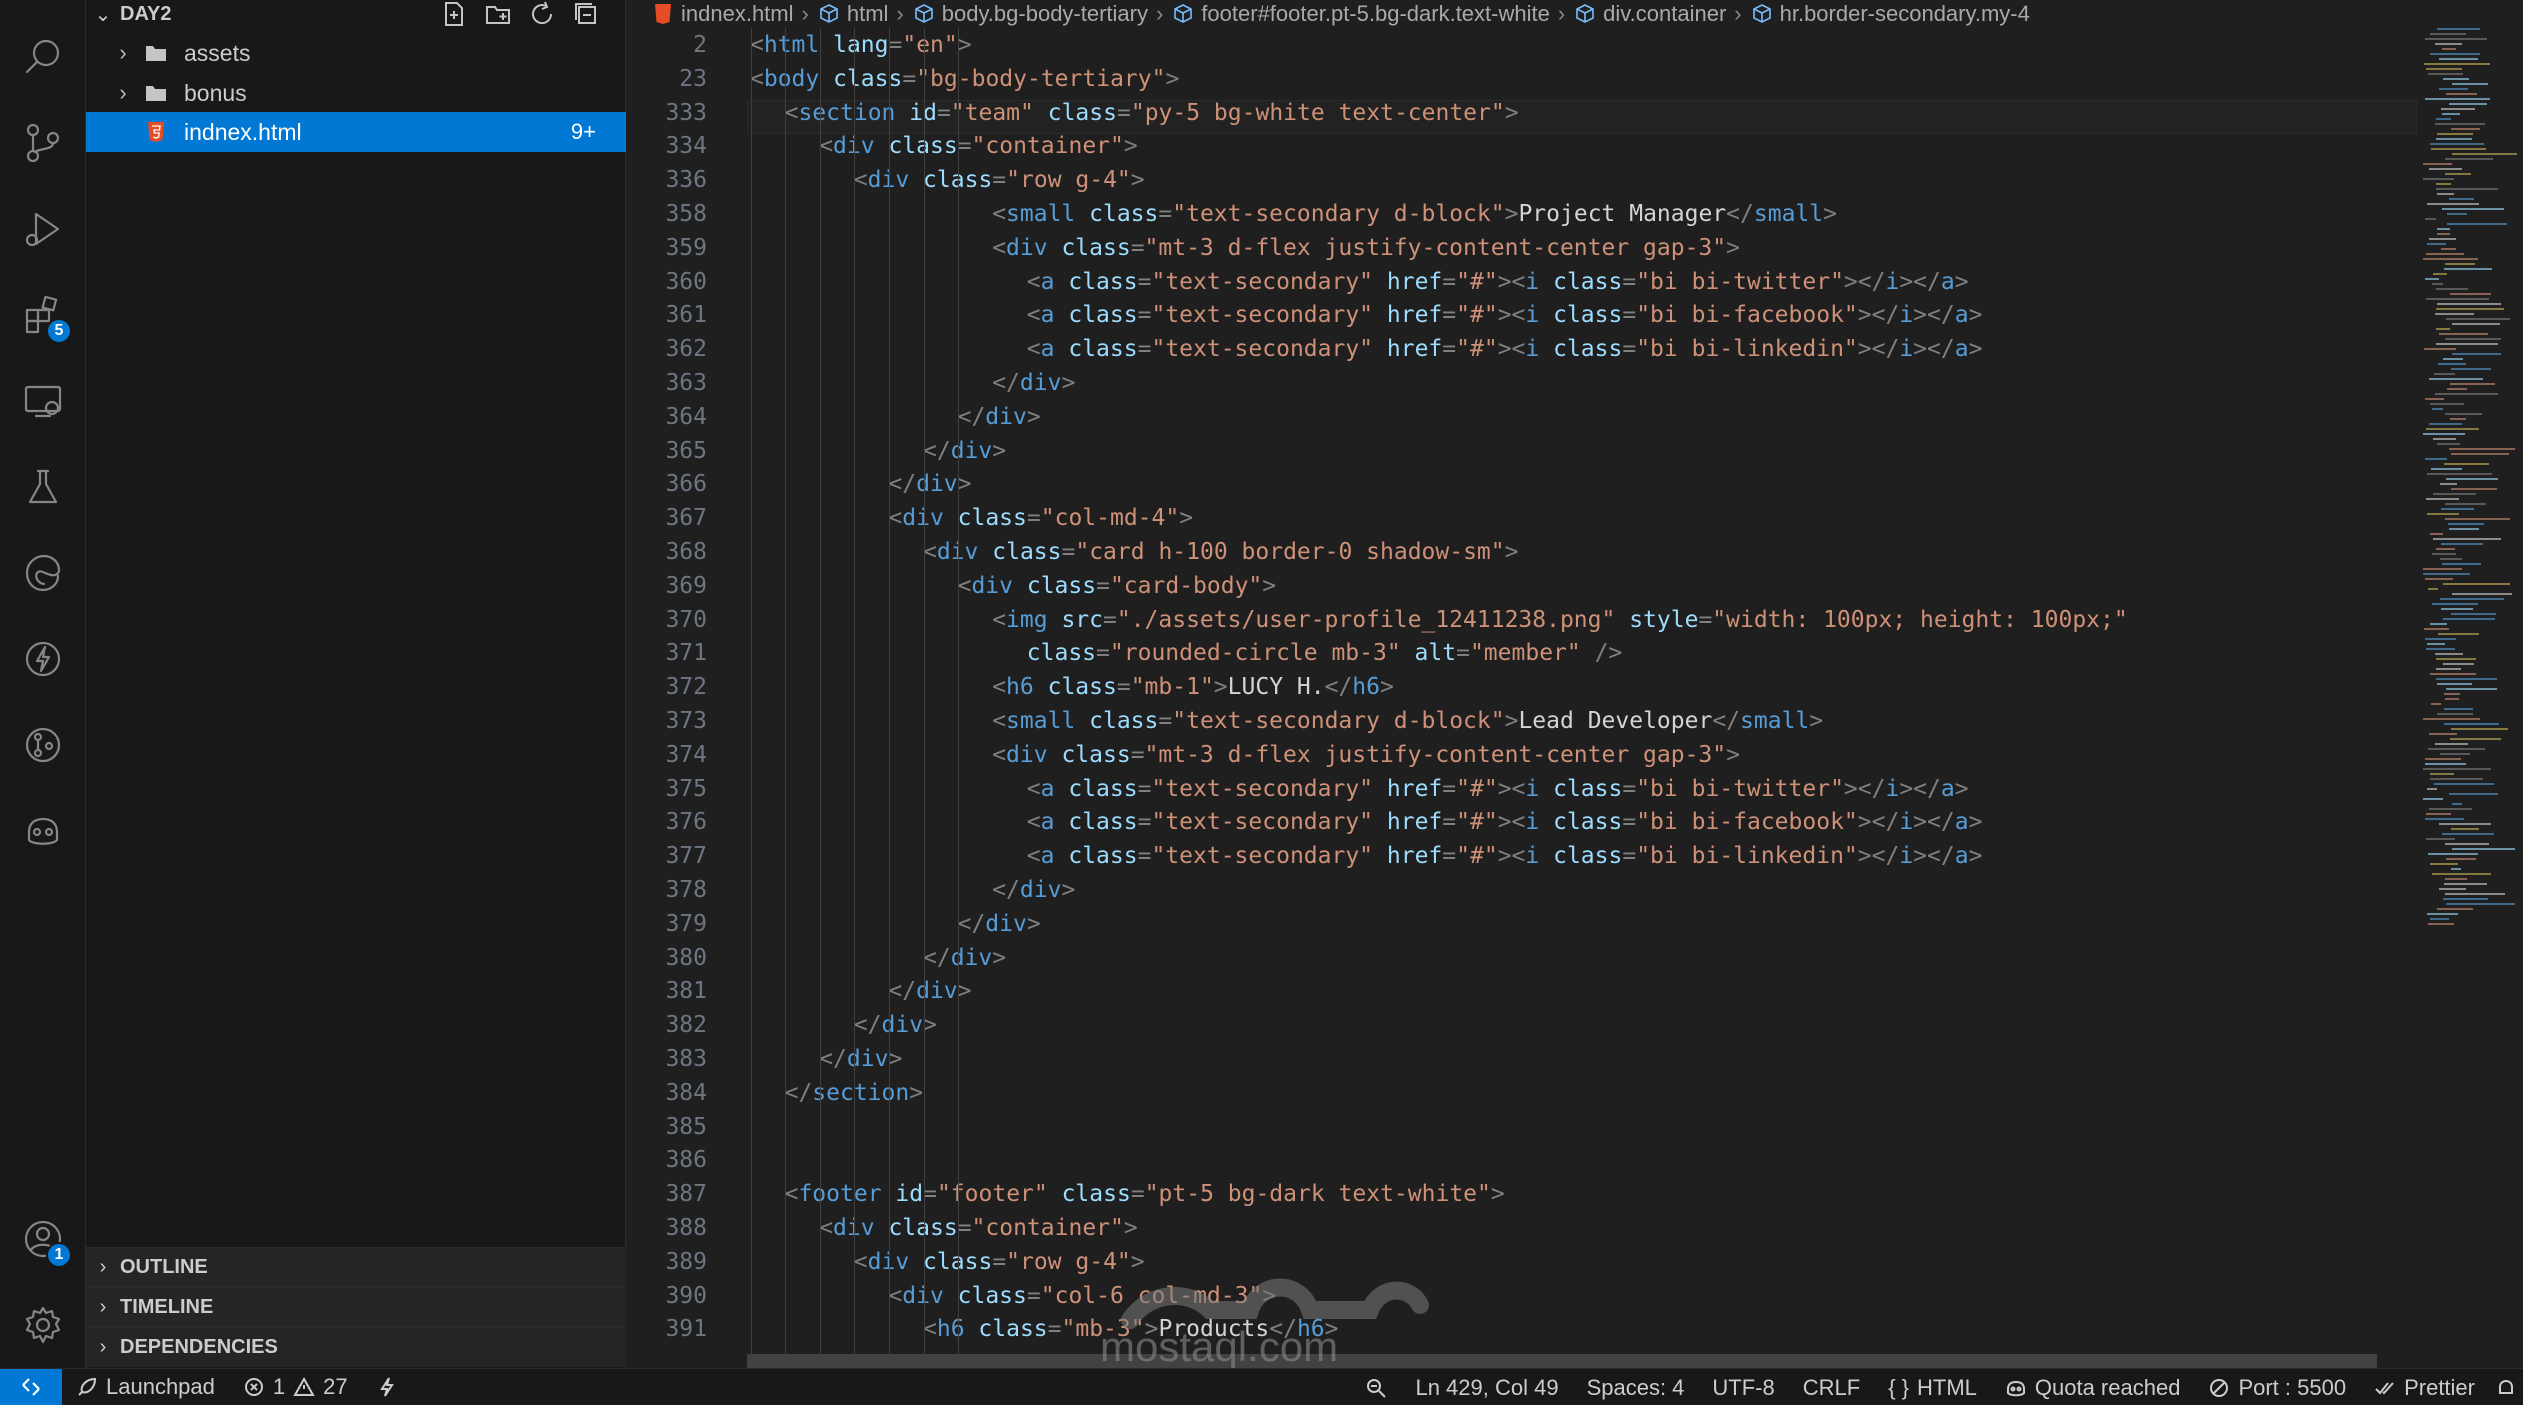  I want to click on code-line: 380 </div>, so click(1517, 958).